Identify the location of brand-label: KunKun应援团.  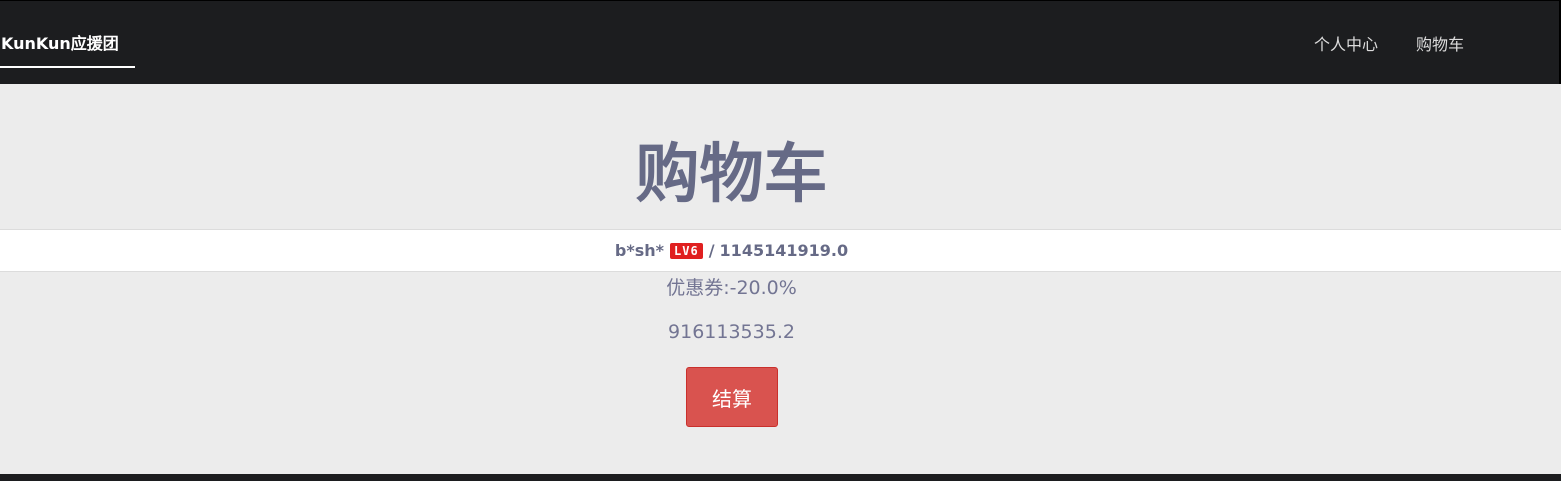
(60, 43).